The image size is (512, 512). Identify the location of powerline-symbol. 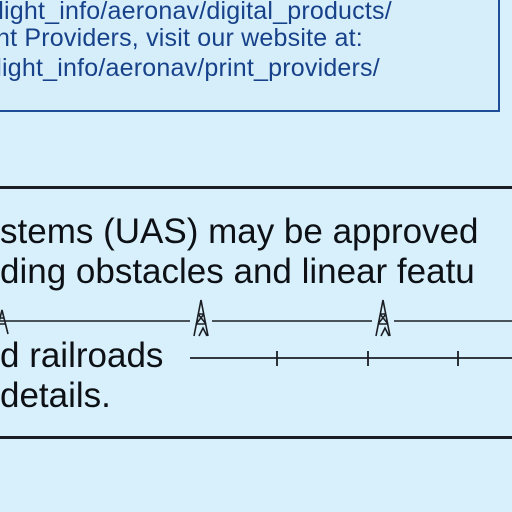
(256, 318).